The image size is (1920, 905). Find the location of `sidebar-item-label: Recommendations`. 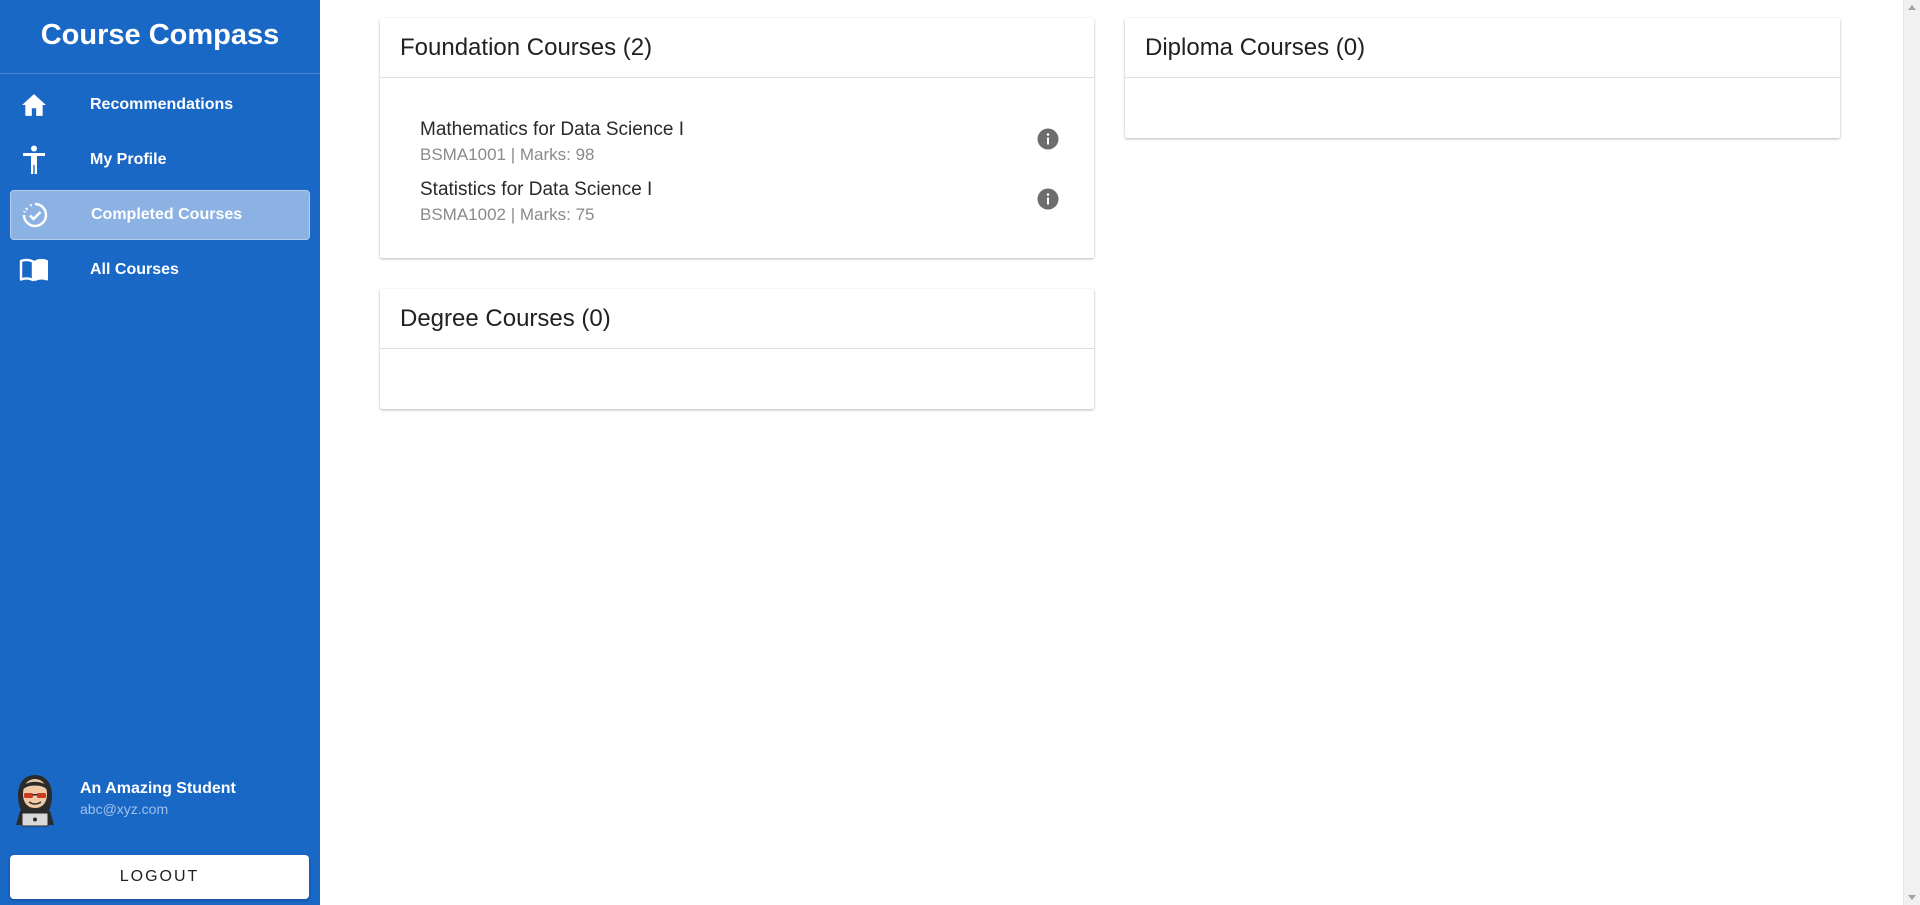

sidebar-item-label: Recommendations is located at coordinates (162, 104).